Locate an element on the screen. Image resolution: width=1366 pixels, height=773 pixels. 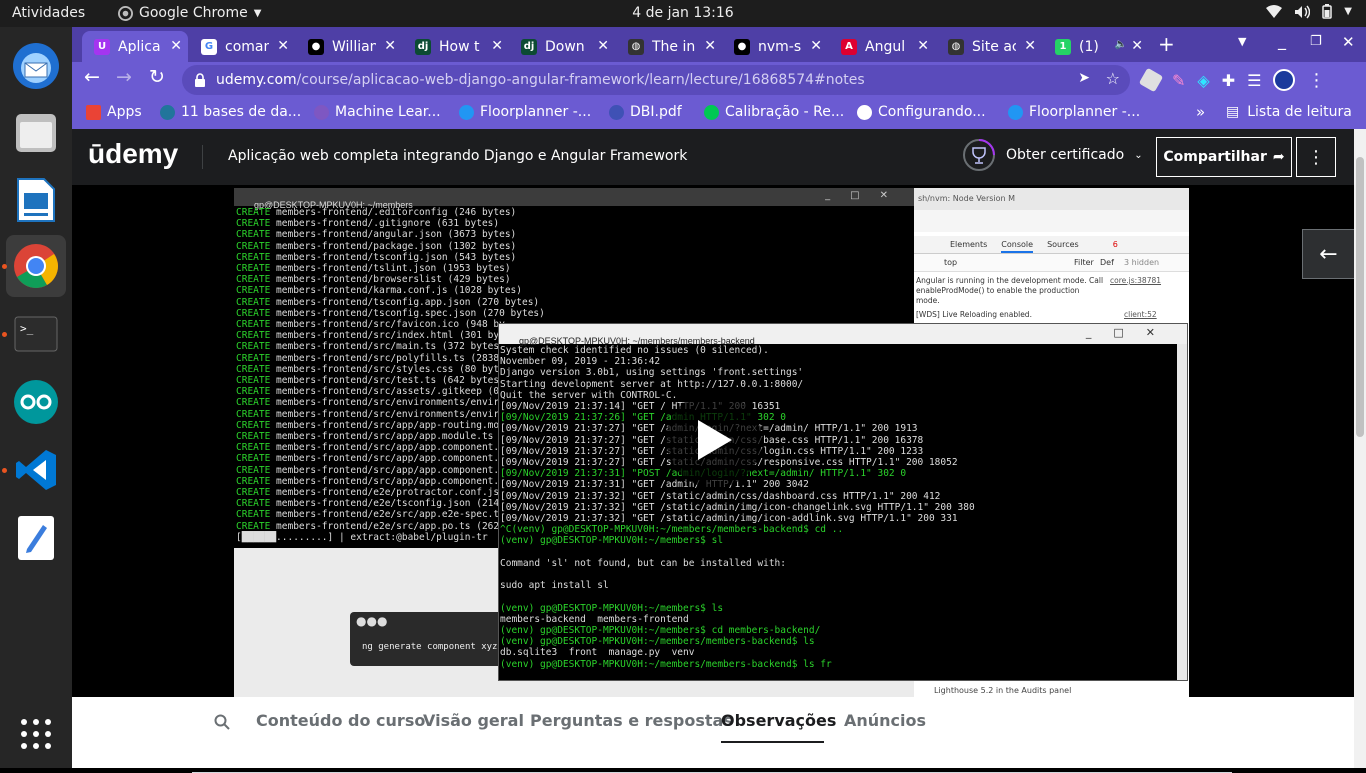
tab-questions: Perguntas e respostas is located at coordinates (631, 720).